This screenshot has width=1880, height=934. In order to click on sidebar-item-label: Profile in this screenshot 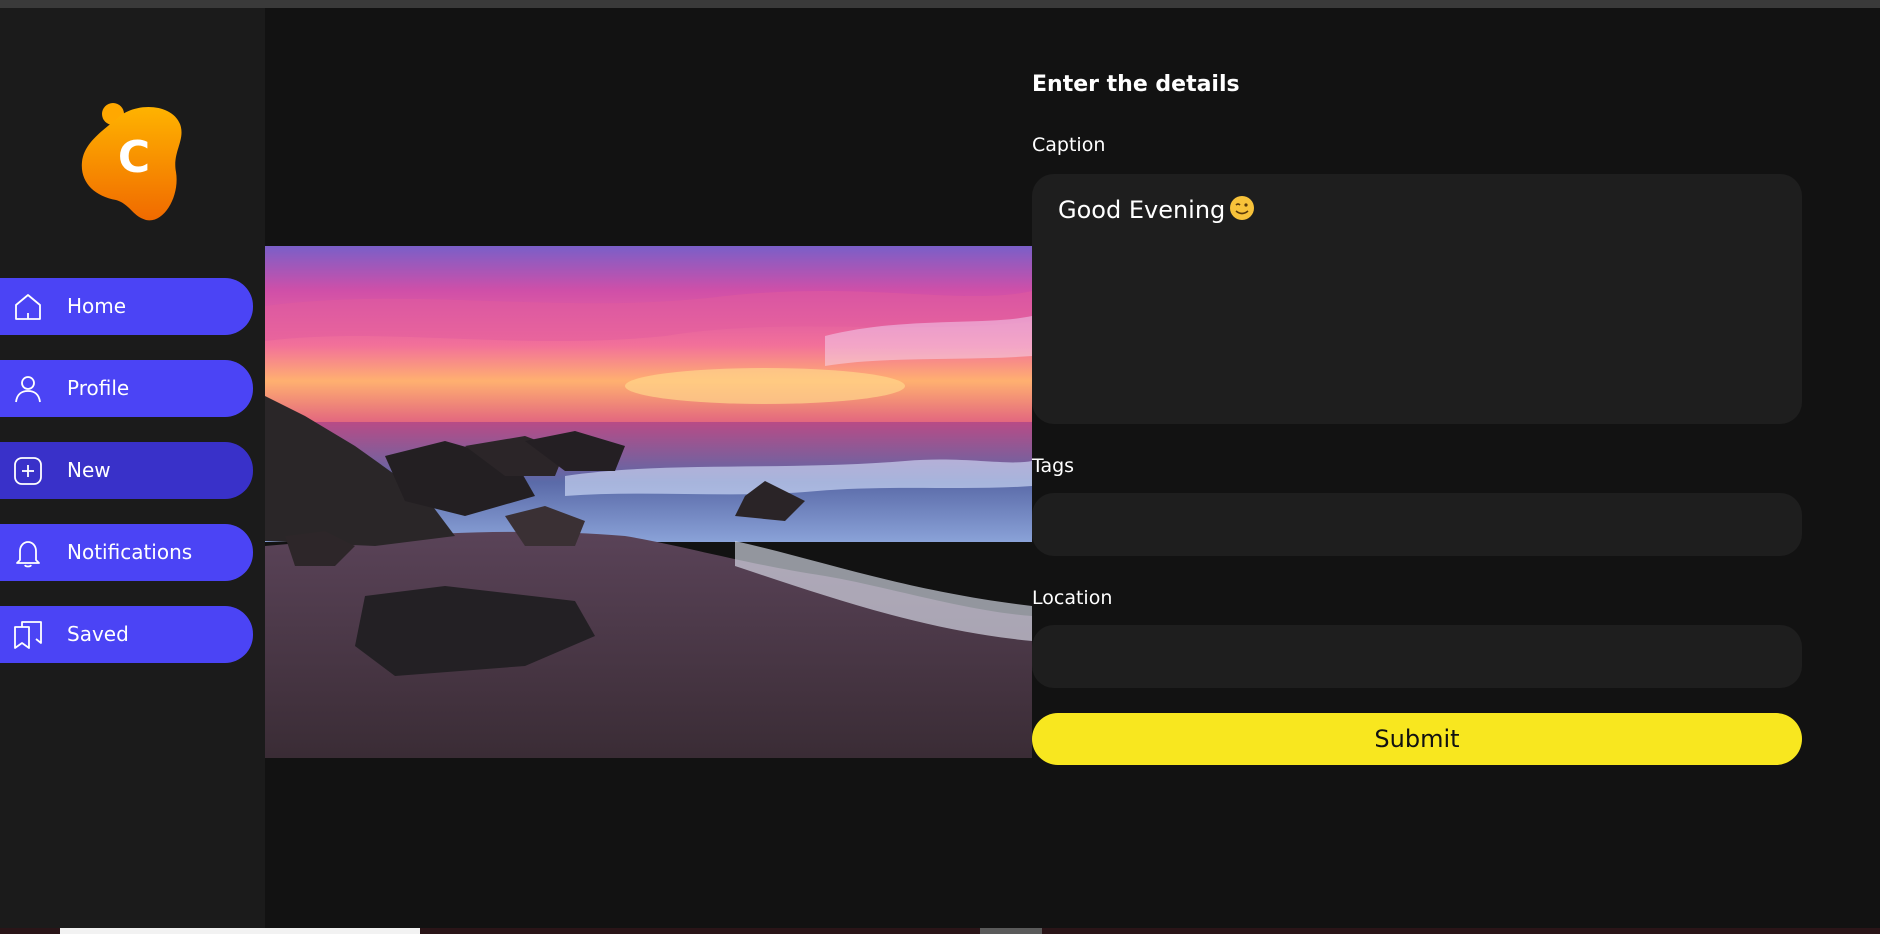, I will do `click(98, 388)`.